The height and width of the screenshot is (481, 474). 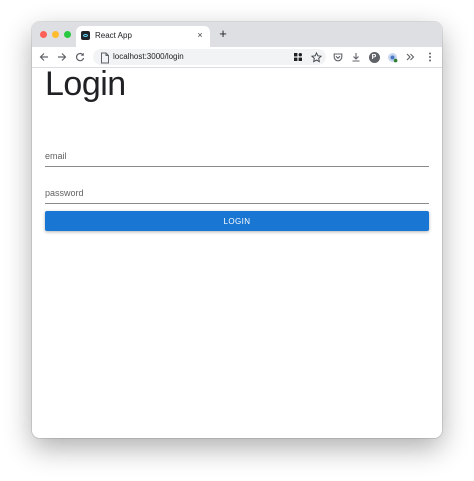 What do you see at coordinates (148, 56) in the screenshot?
I see `url-text: localhost:3000/login` at bounding box center [148, 56].